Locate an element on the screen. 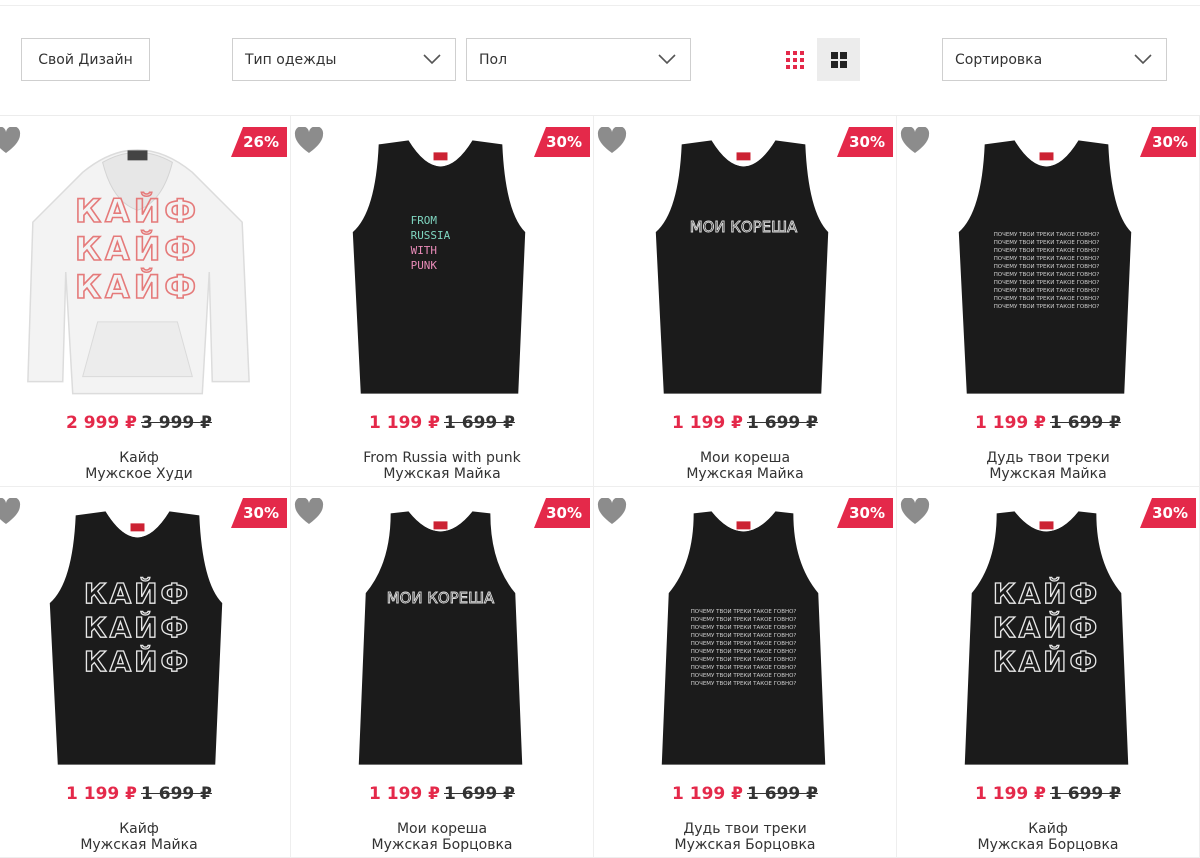  custom-design-button: Свой Дизайн is located at coordinates (85, 59).